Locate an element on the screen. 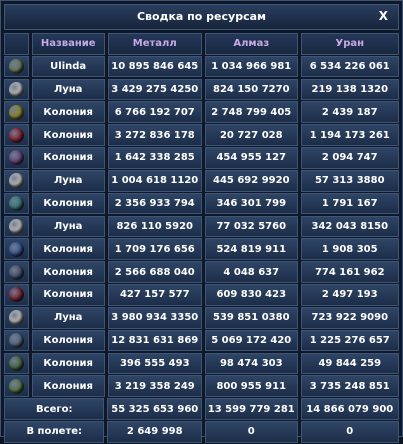  planet-crimson-icon is located at coordinates (16, 295).